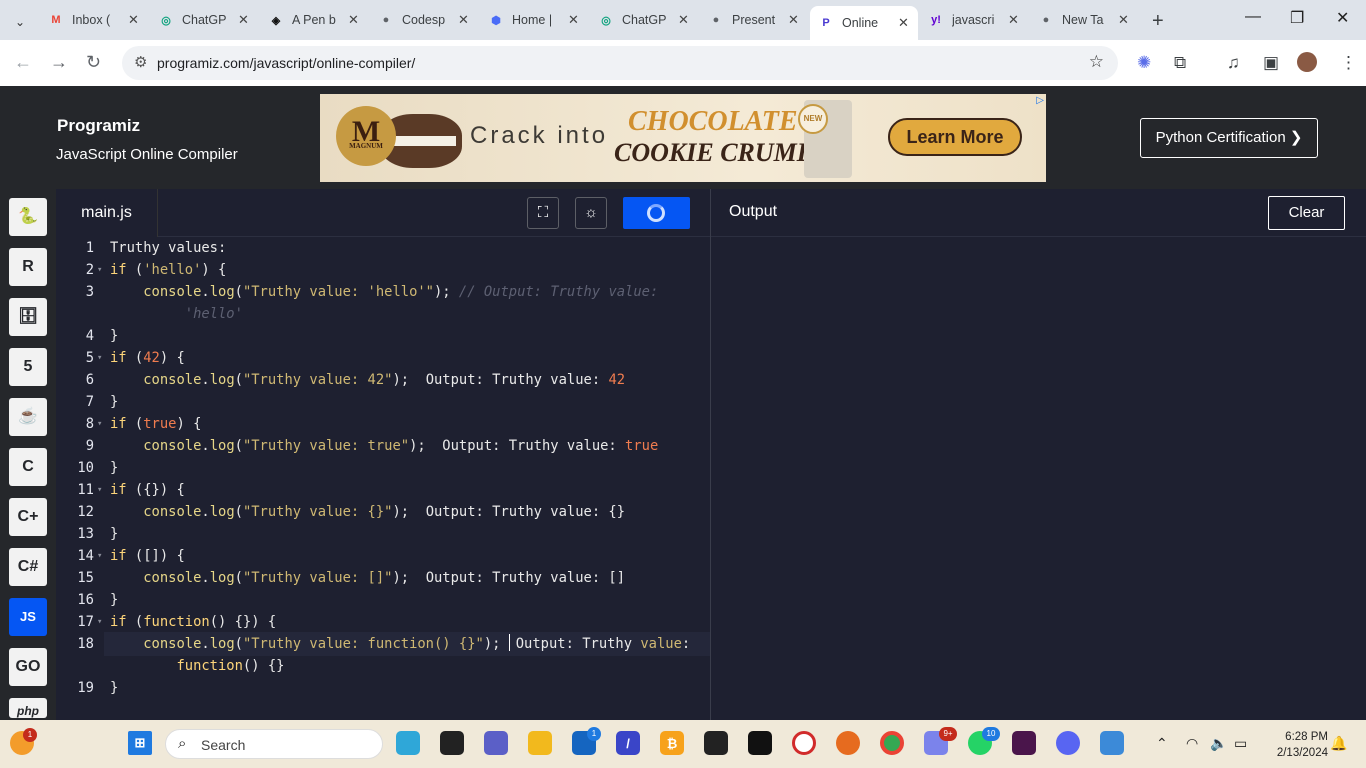 The width and height of the screenshot is (1366, 768). I want to click on code-line: 1 Truthy values:, so click(383, 248).